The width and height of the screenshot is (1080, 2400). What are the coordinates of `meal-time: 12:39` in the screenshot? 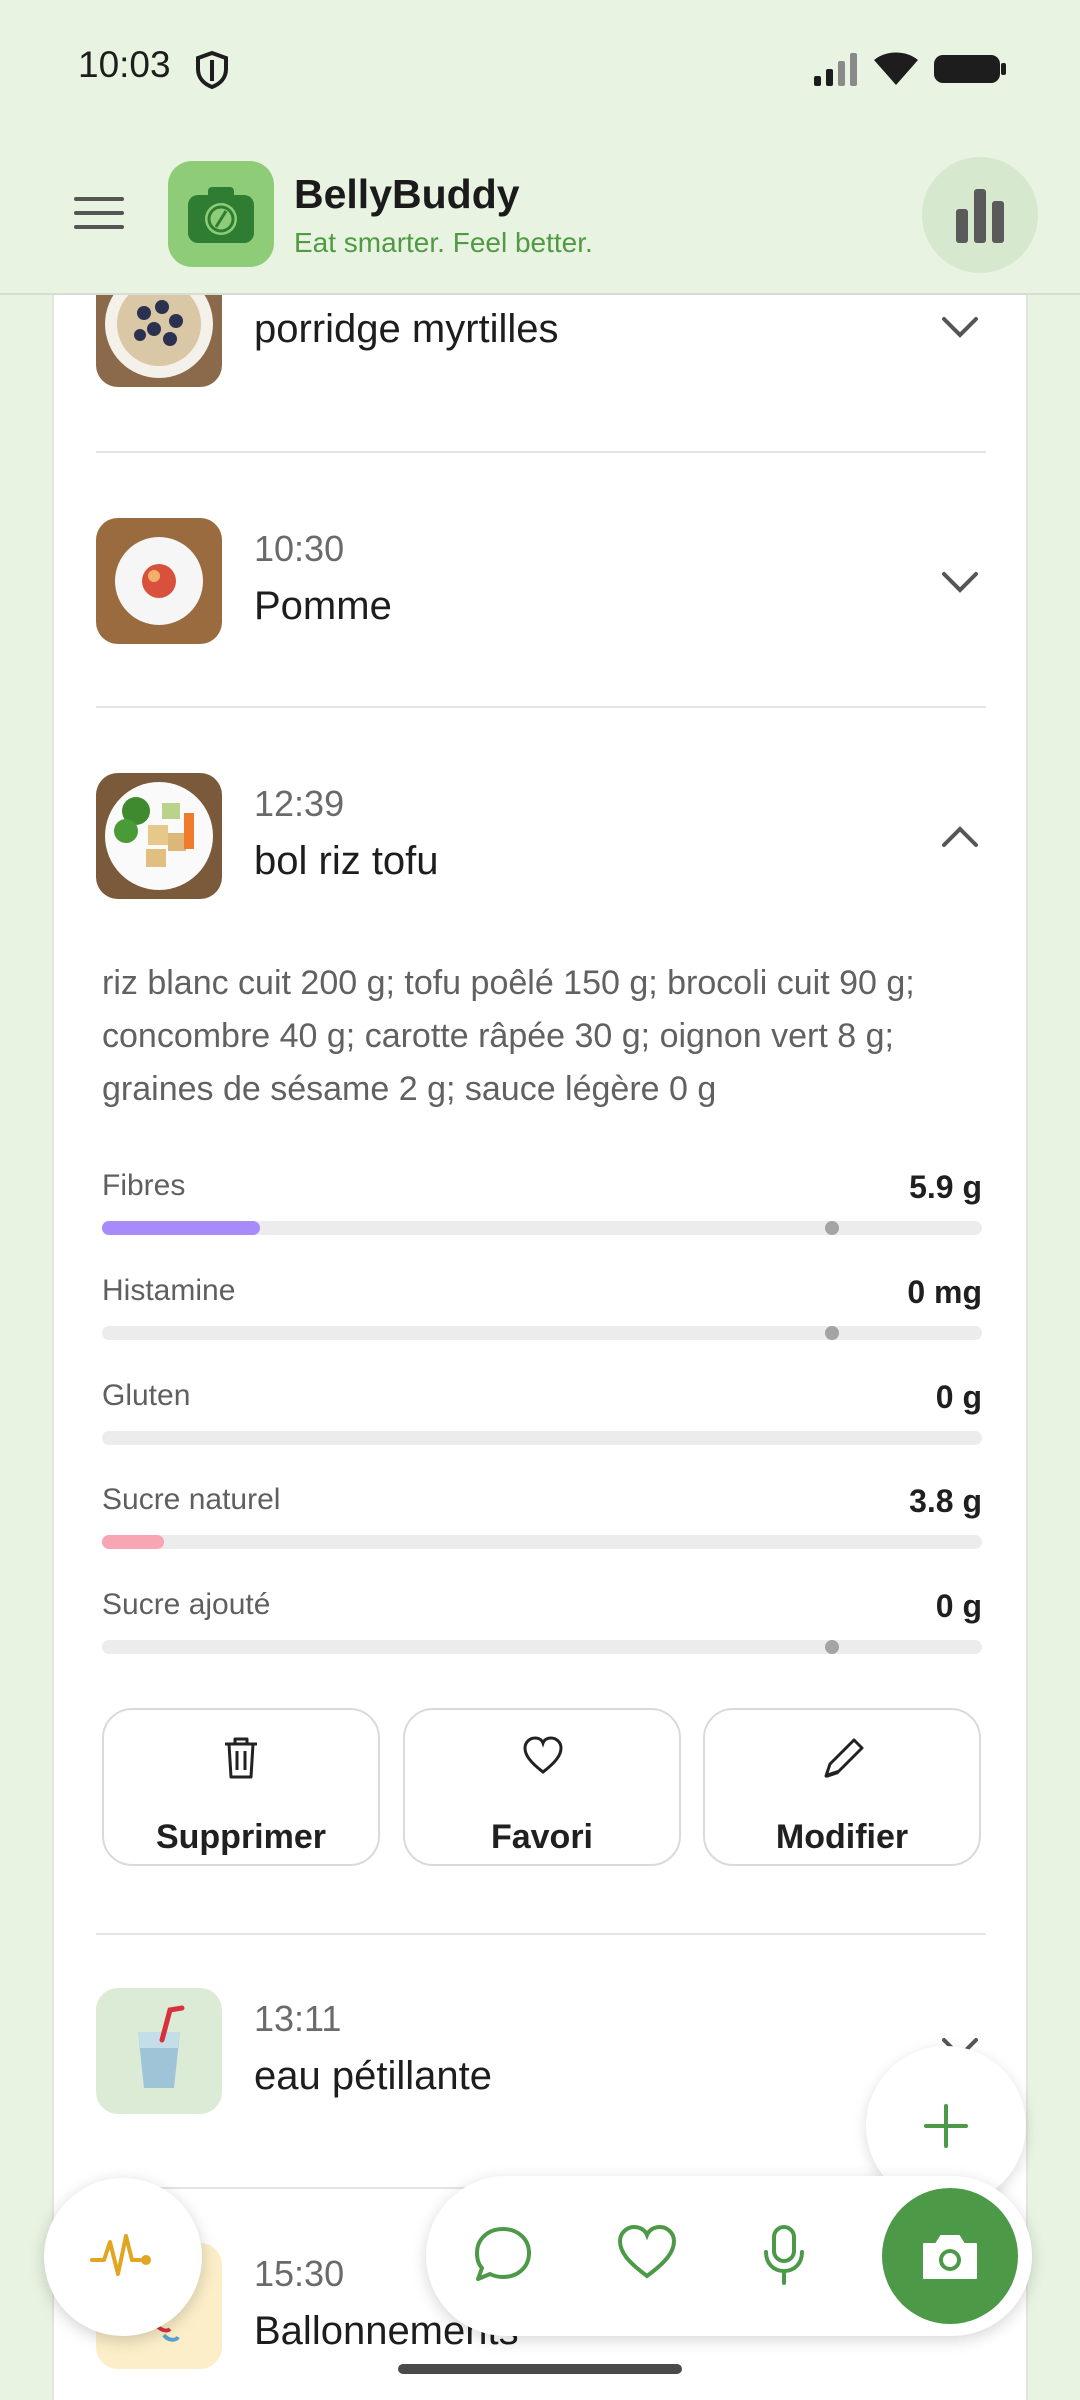 It's located at (299, 803).